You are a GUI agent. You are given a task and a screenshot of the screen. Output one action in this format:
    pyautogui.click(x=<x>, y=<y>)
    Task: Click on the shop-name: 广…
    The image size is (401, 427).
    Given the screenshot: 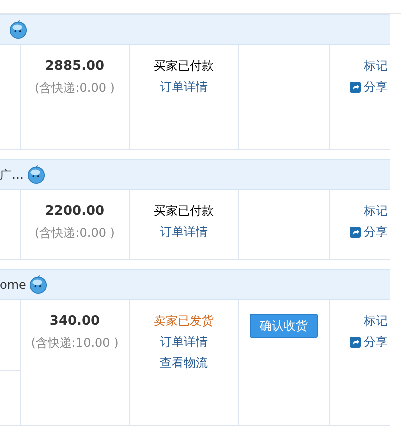 What is the action you would take?
    pyautogui.click(x=12, y=175)
    